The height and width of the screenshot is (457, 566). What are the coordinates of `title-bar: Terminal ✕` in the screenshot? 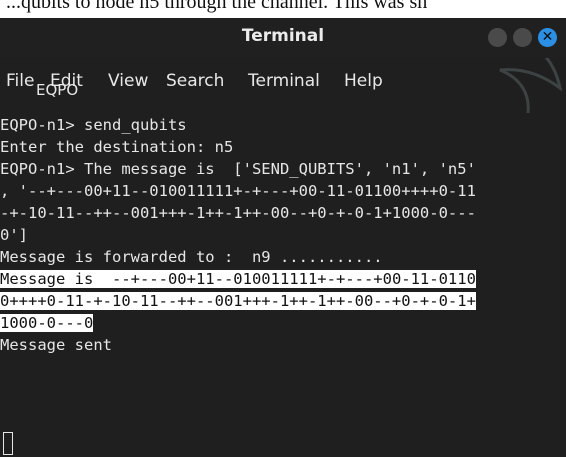 It's located at (283, 38).